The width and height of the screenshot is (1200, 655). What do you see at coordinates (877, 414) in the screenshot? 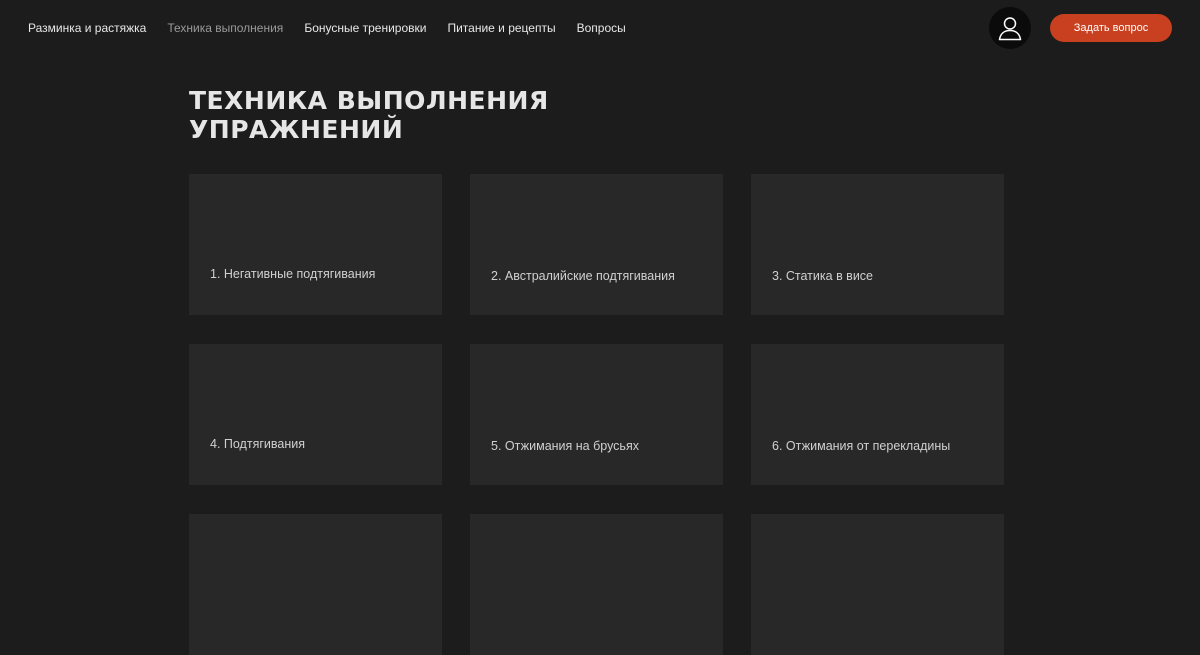
I see `exercise-card: 6. Отжимания от перекладины` at bounding box center [877, 414].